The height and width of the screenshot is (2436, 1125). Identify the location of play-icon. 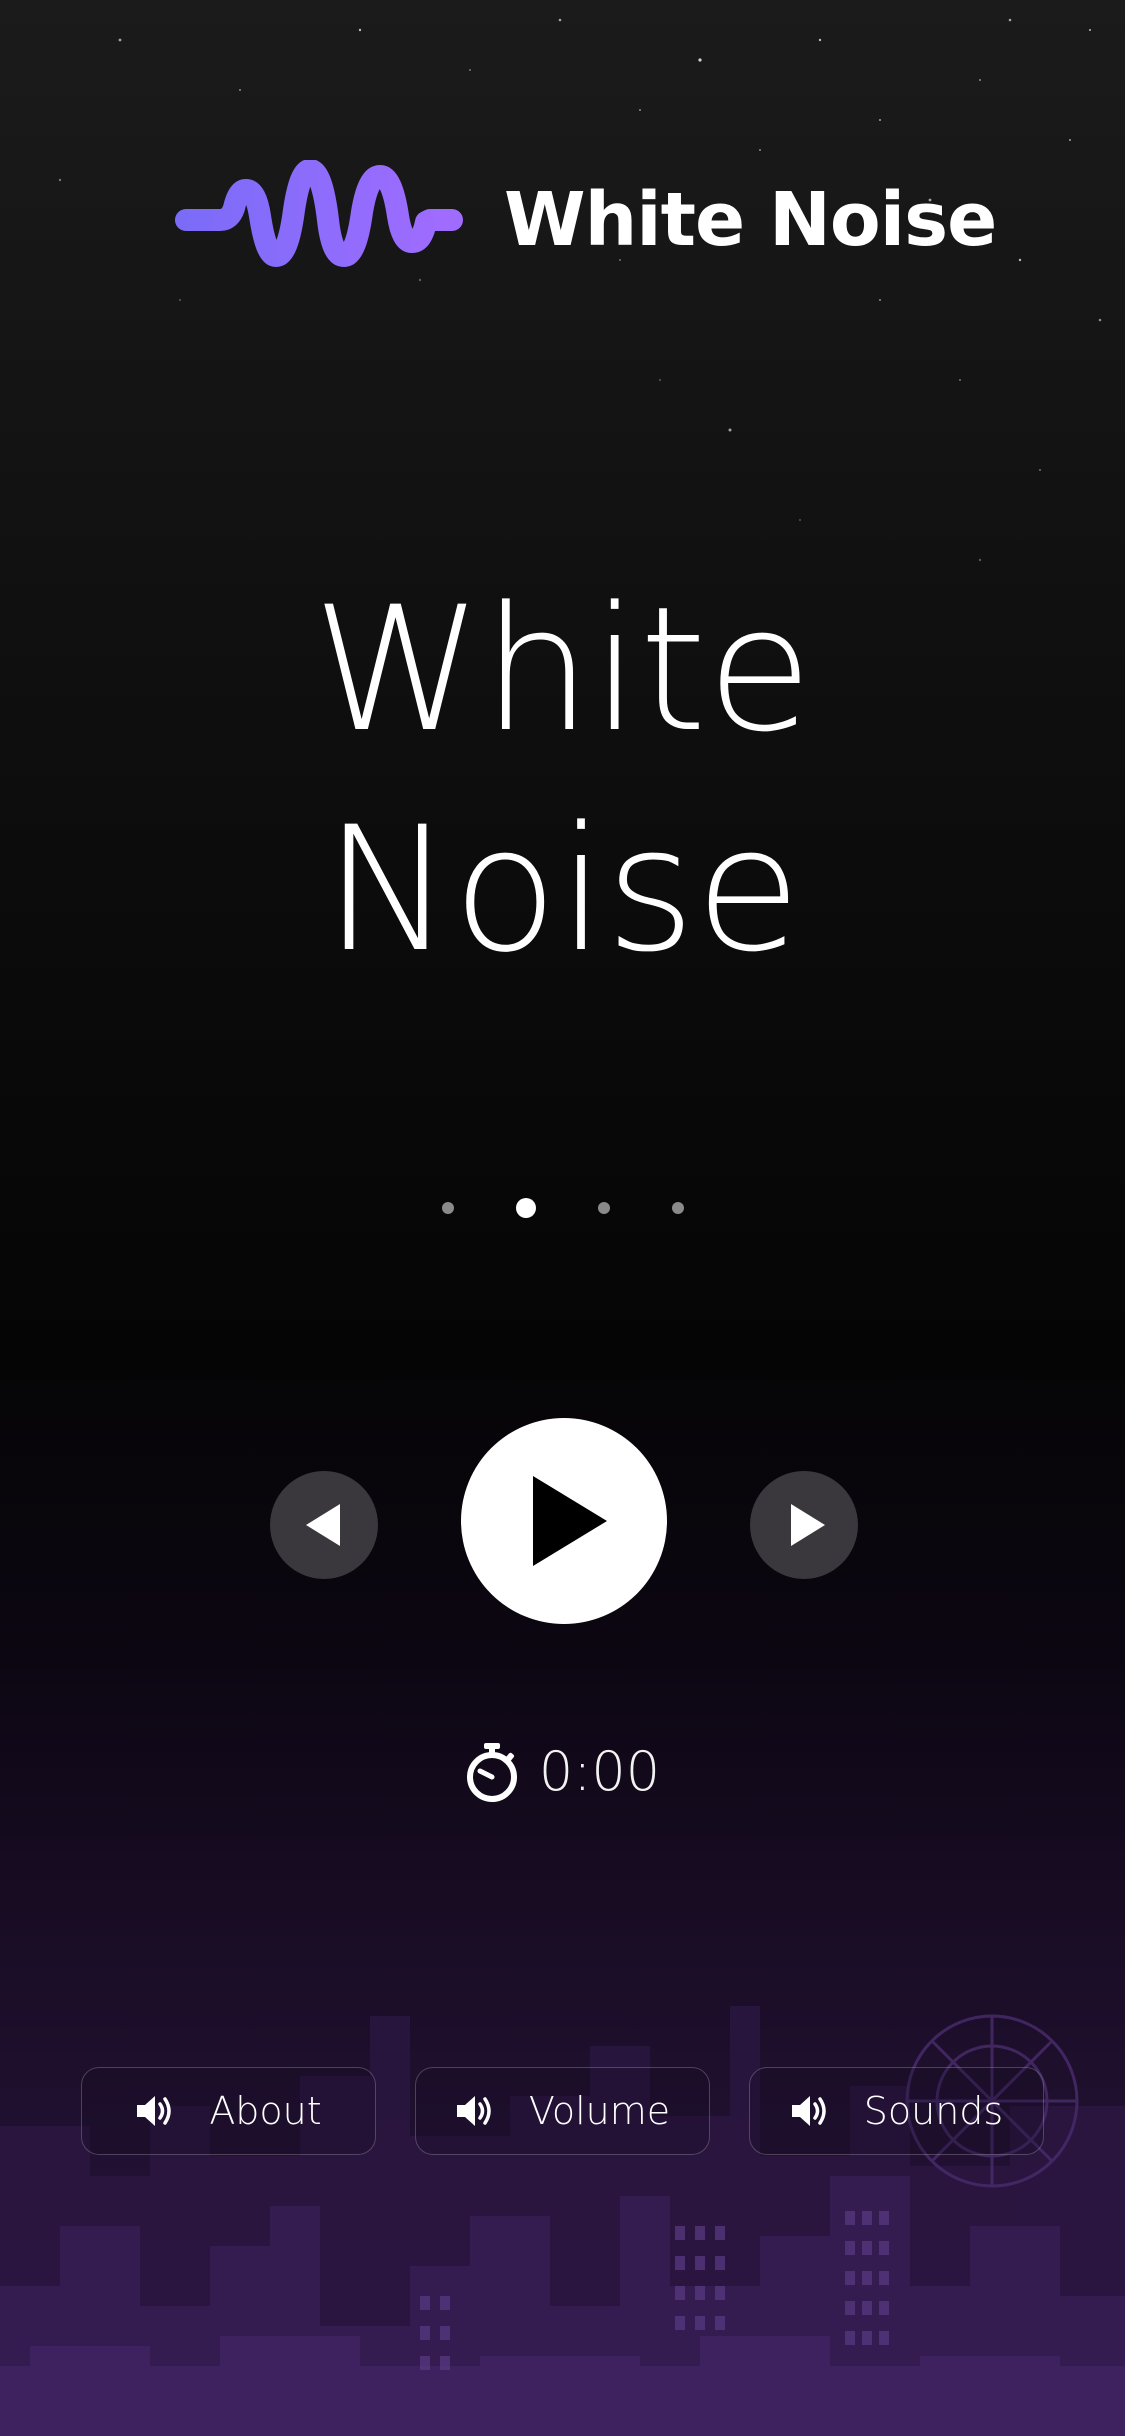
(570, 1521).